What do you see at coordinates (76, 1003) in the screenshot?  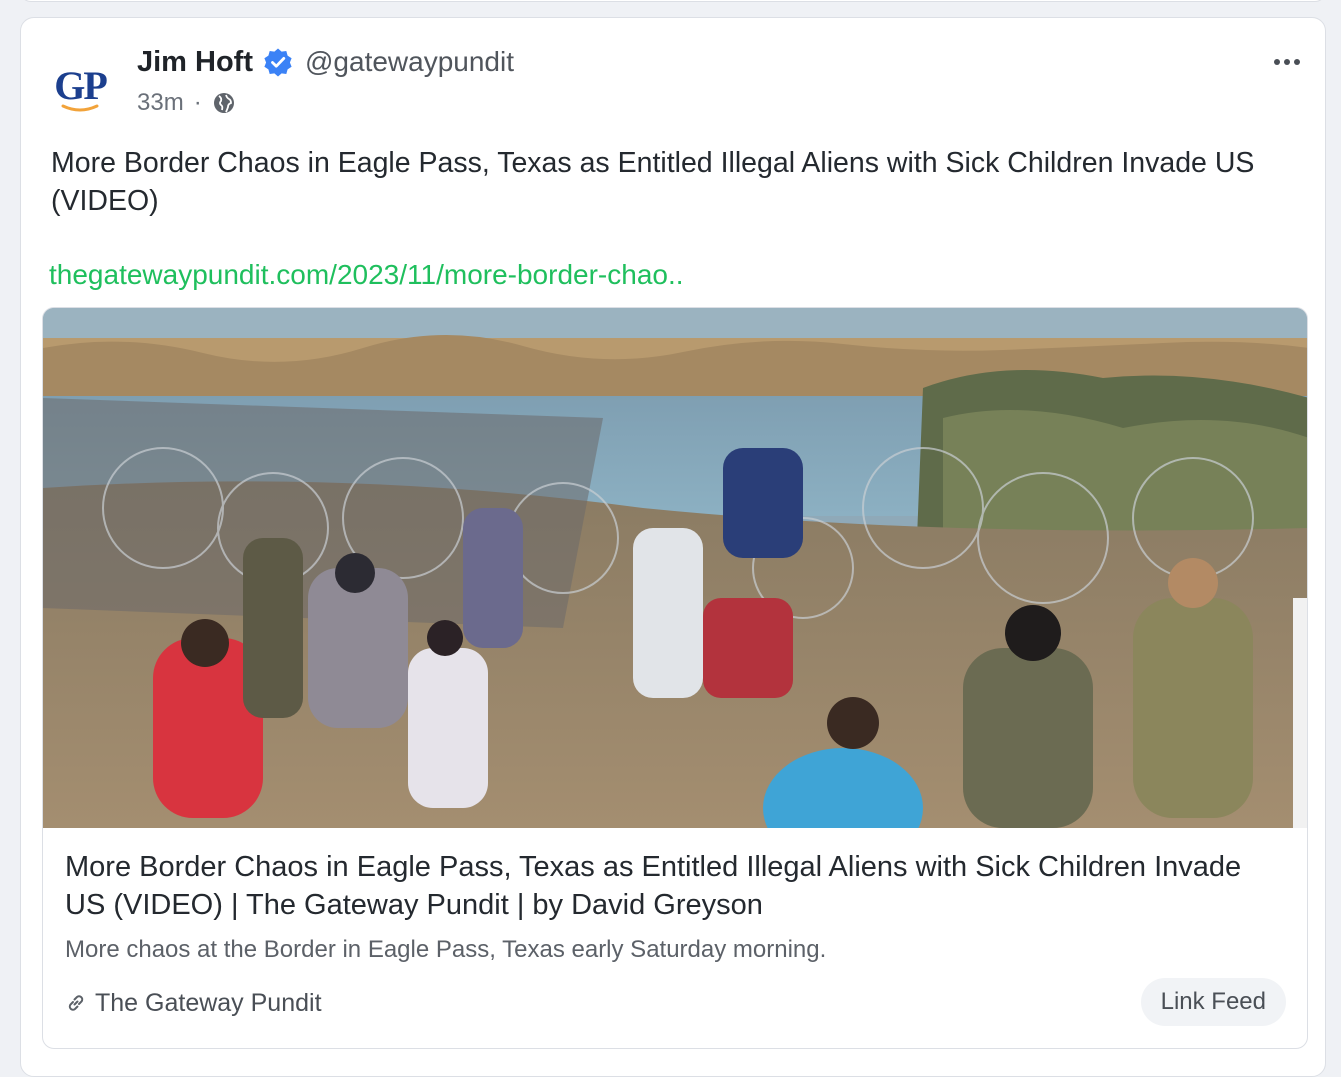 I see `chain-link-icon` at bounding box center [76, 1003].